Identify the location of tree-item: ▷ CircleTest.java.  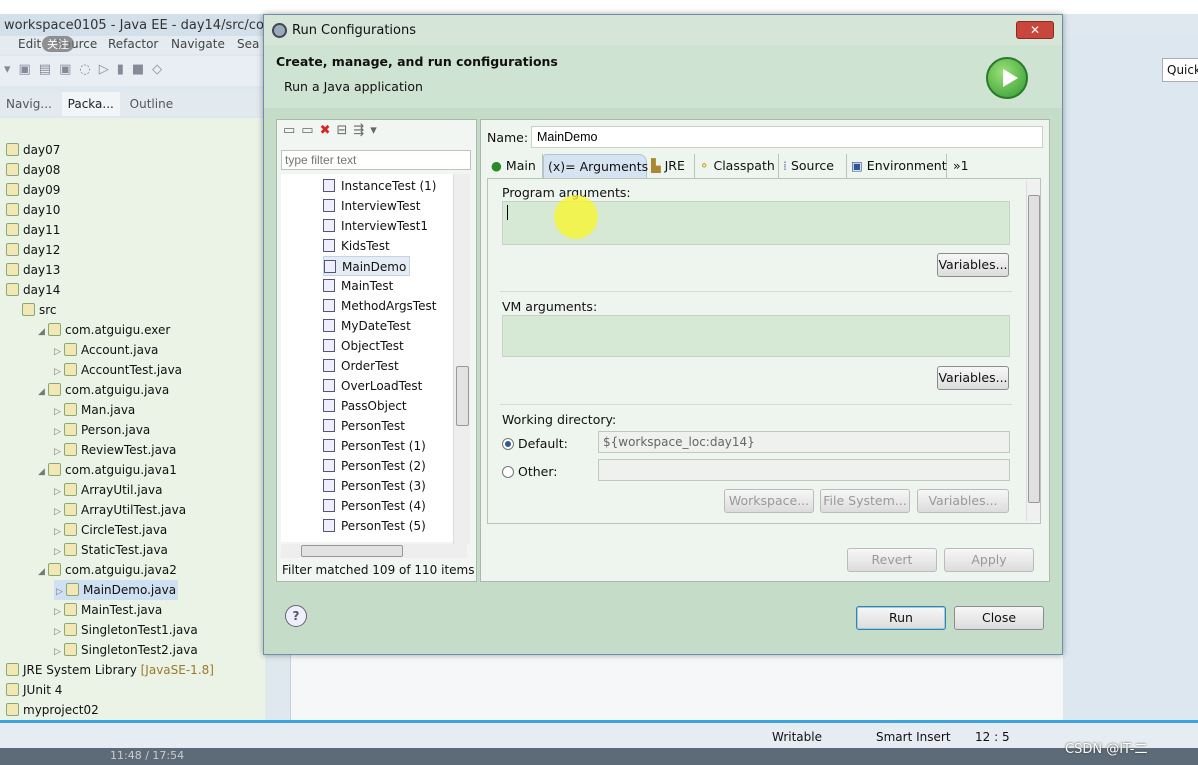
(110, 530).